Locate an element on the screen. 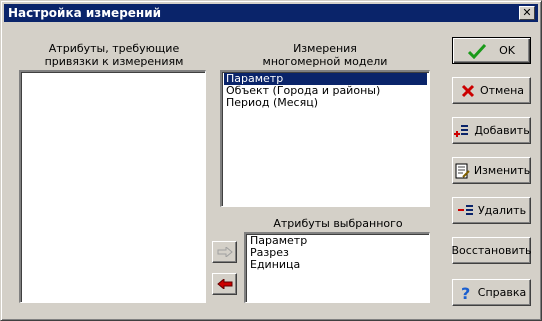  remove-item-icon is located at coordinates (466, 211).